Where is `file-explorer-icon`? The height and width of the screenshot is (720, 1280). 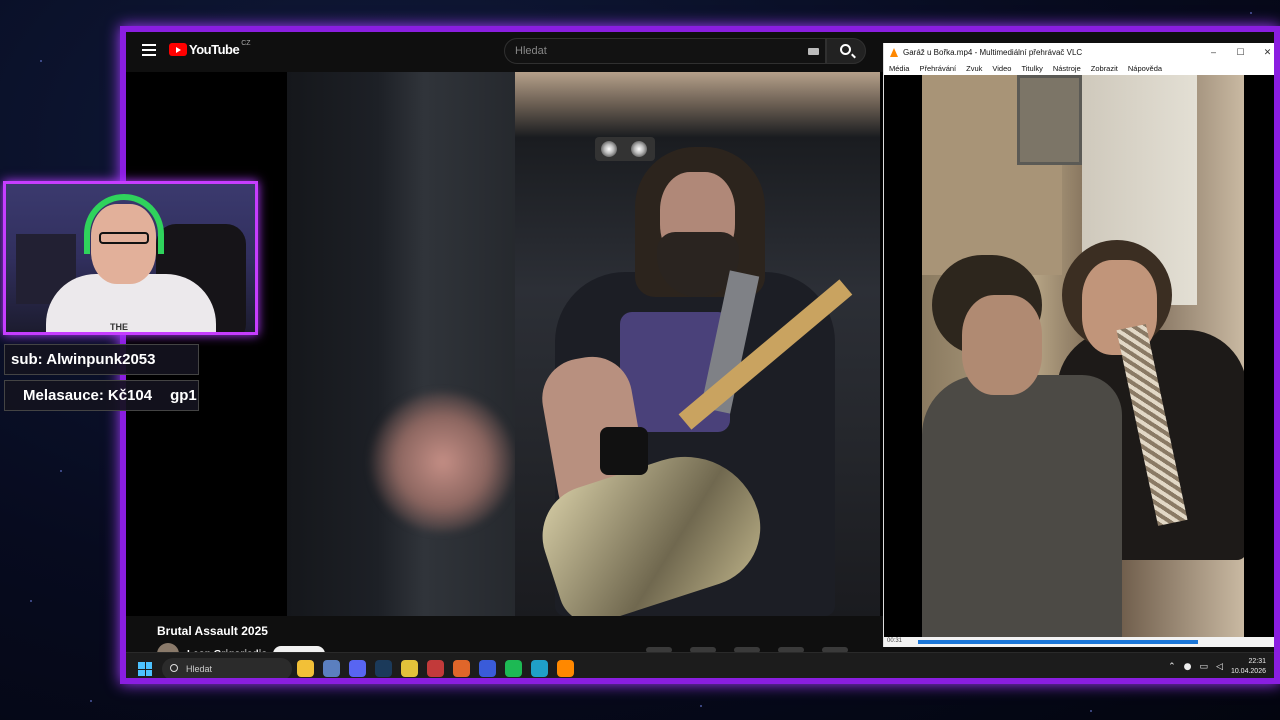 file-explorer-icon is located at coordinates (305, 668).